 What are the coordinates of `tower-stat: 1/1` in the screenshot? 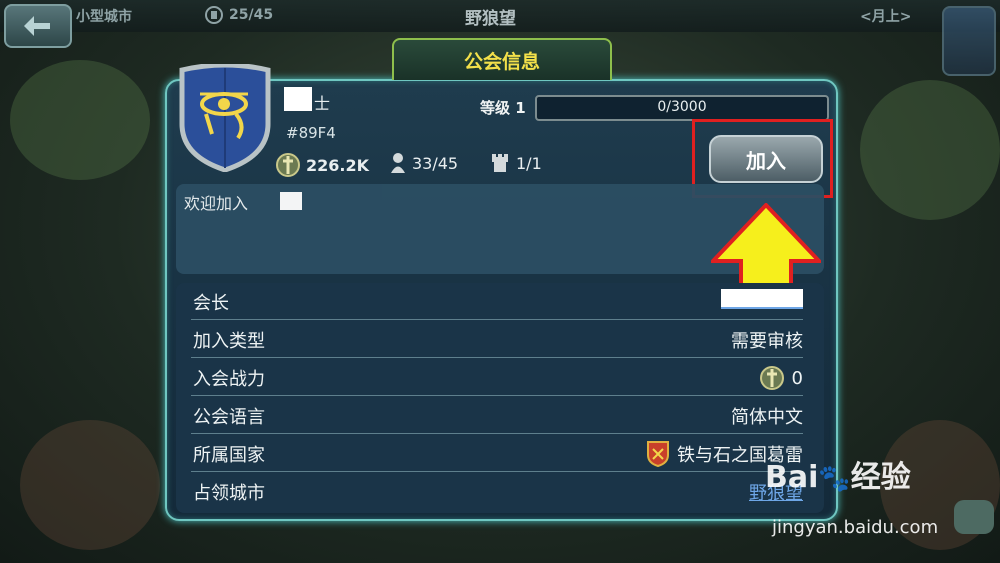 It's located at (516, 163).